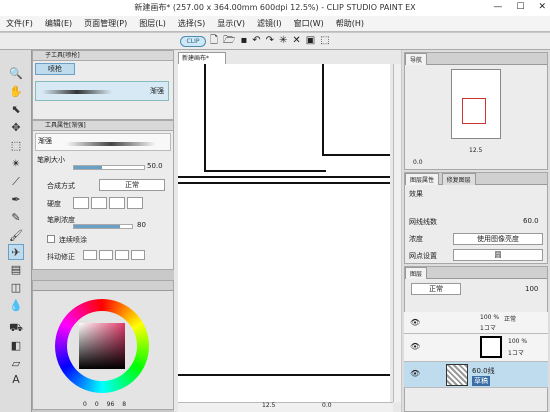 This screenshot has width=550, height=412. What do you see at coordinates (16, 74) in the screenshot?
I see `zoom-icon: 🔍` at bounding box center [16, 74].